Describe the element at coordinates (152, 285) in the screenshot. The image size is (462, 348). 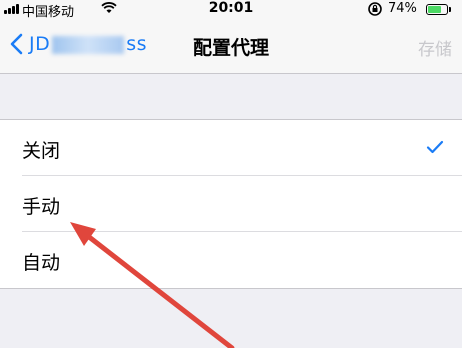
I see `annotation-arrow` at that location.